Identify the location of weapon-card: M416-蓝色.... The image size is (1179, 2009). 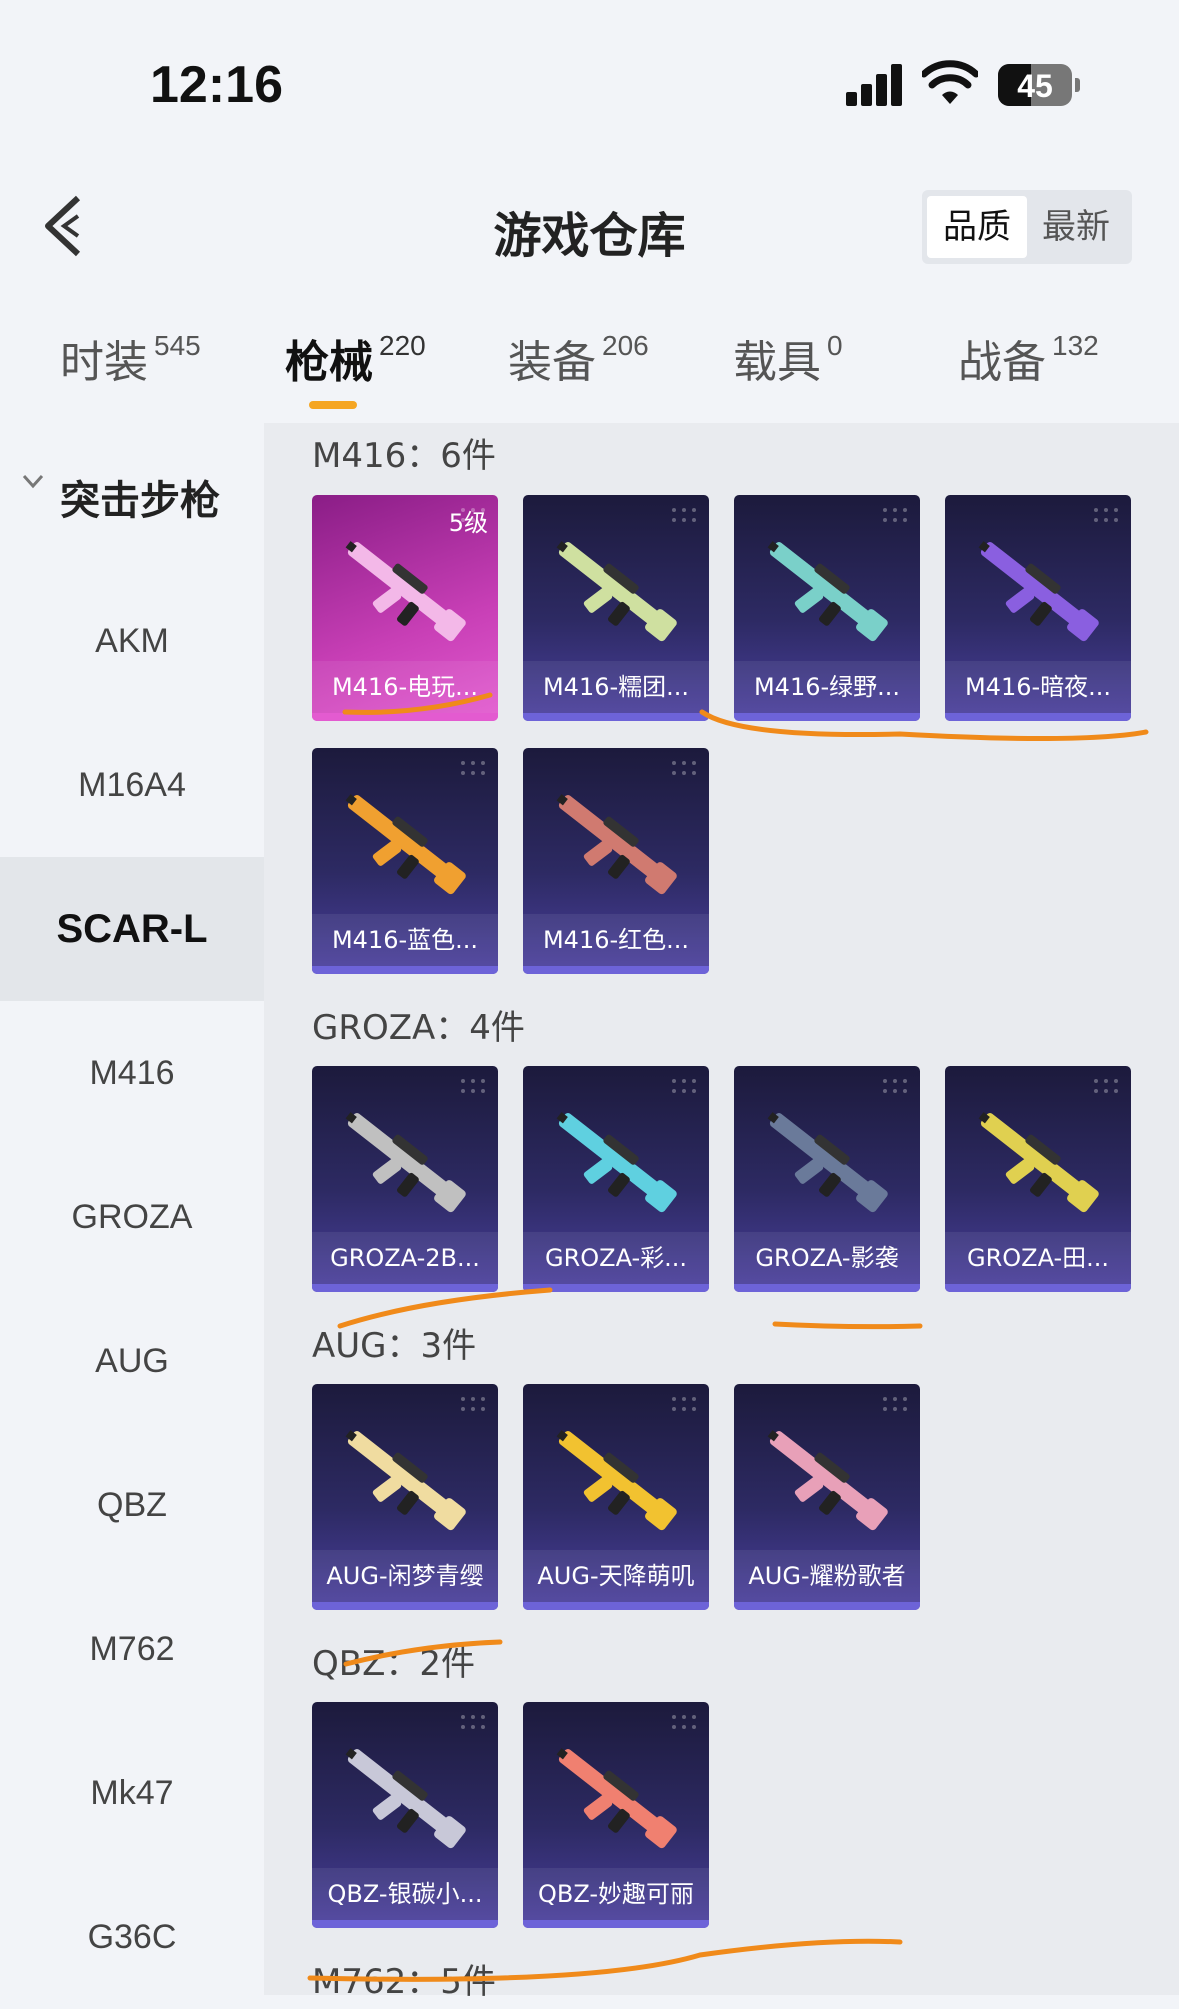
(405, 861).